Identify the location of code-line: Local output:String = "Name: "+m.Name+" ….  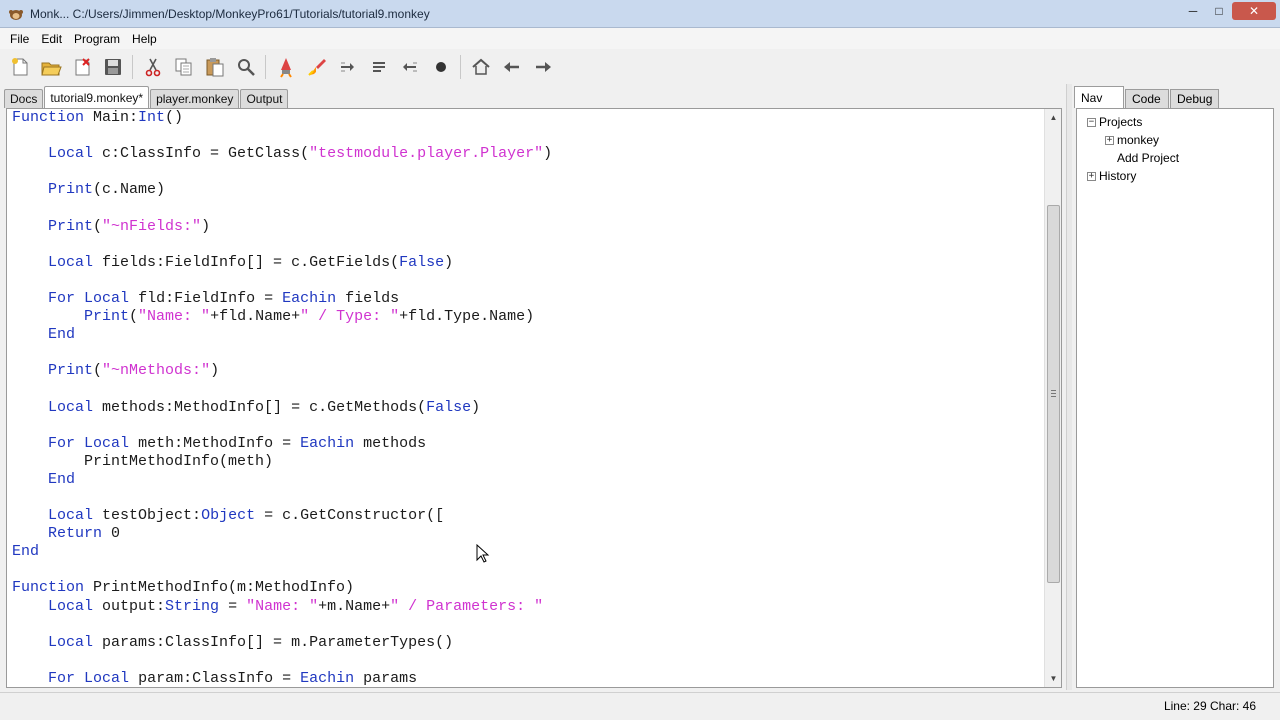
(527, 607).